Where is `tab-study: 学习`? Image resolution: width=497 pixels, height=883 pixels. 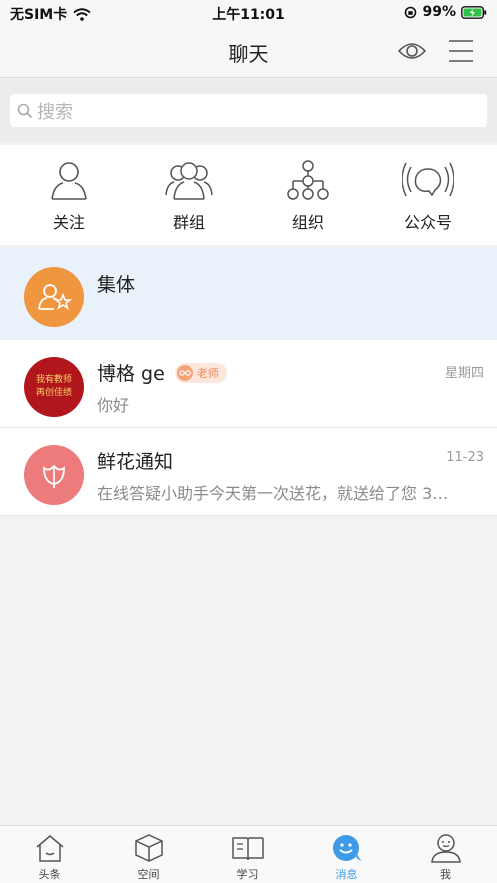 tab-study: 学习 is located at coordinates (247, 857).